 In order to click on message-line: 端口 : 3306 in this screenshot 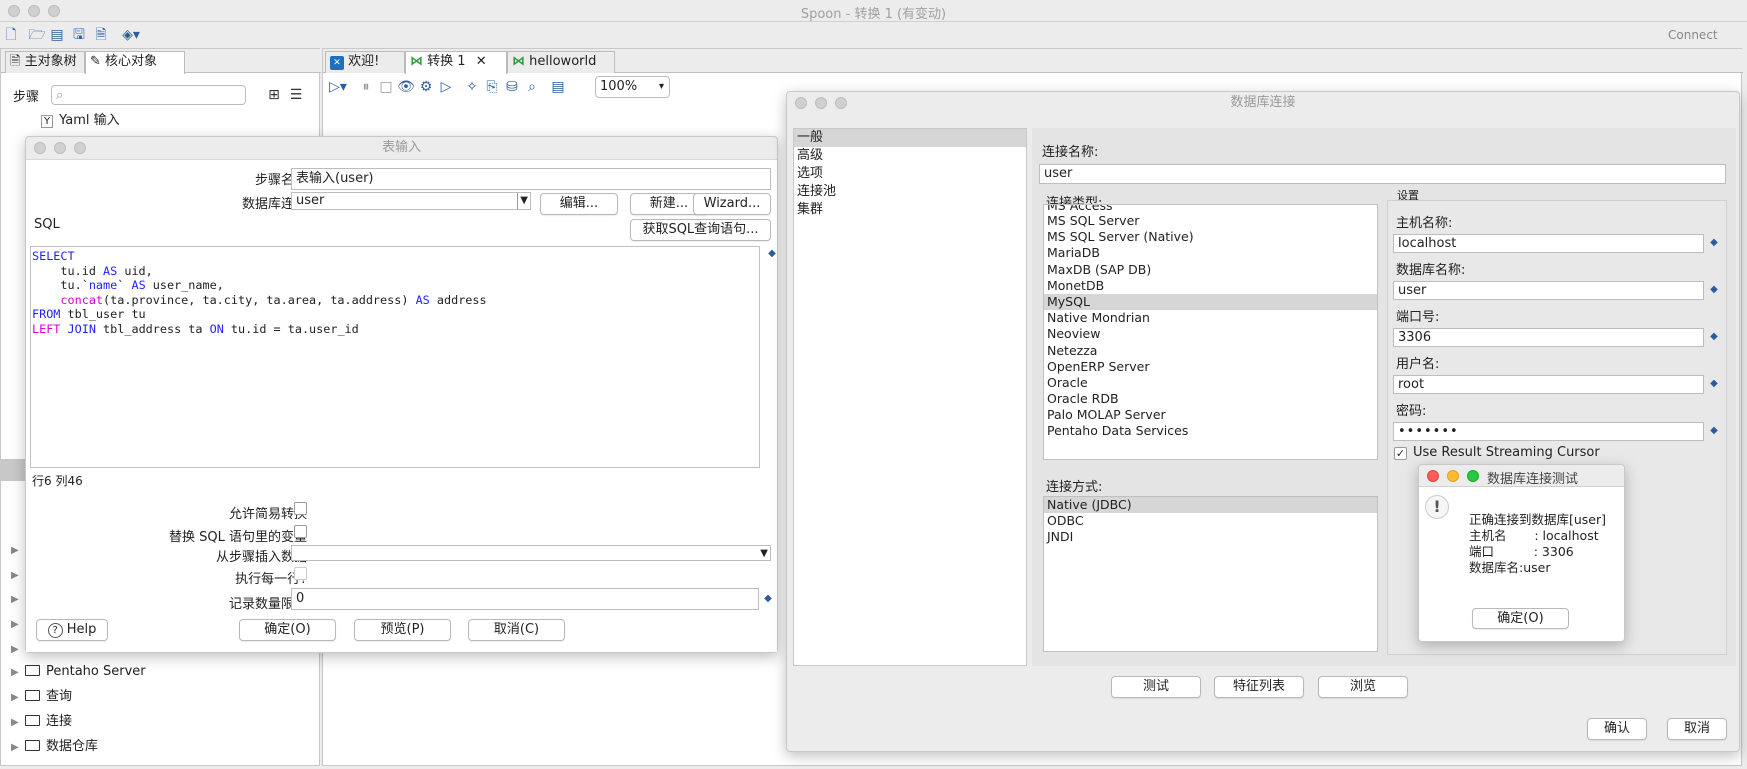, I will do `click(1521, 551)`.